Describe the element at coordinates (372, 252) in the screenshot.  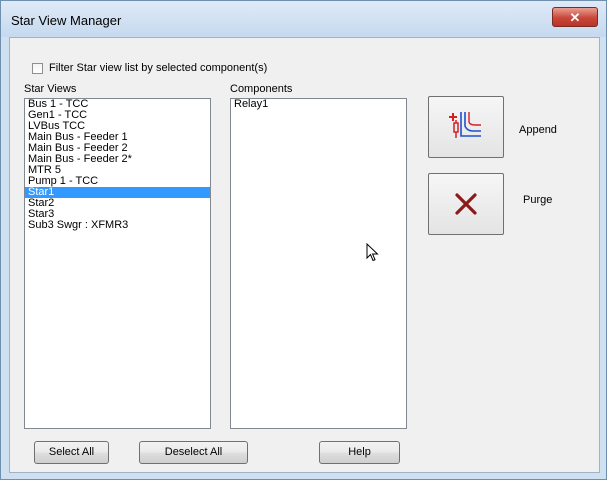
I see `mouse-pointer-icon` at that location.